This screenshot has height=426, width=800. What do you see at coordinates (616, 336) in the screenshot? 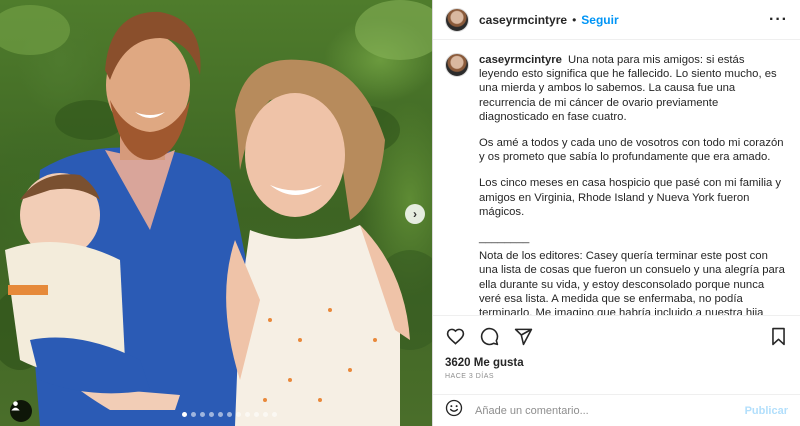
I see `post-actions` at bounding box center [616, 336].